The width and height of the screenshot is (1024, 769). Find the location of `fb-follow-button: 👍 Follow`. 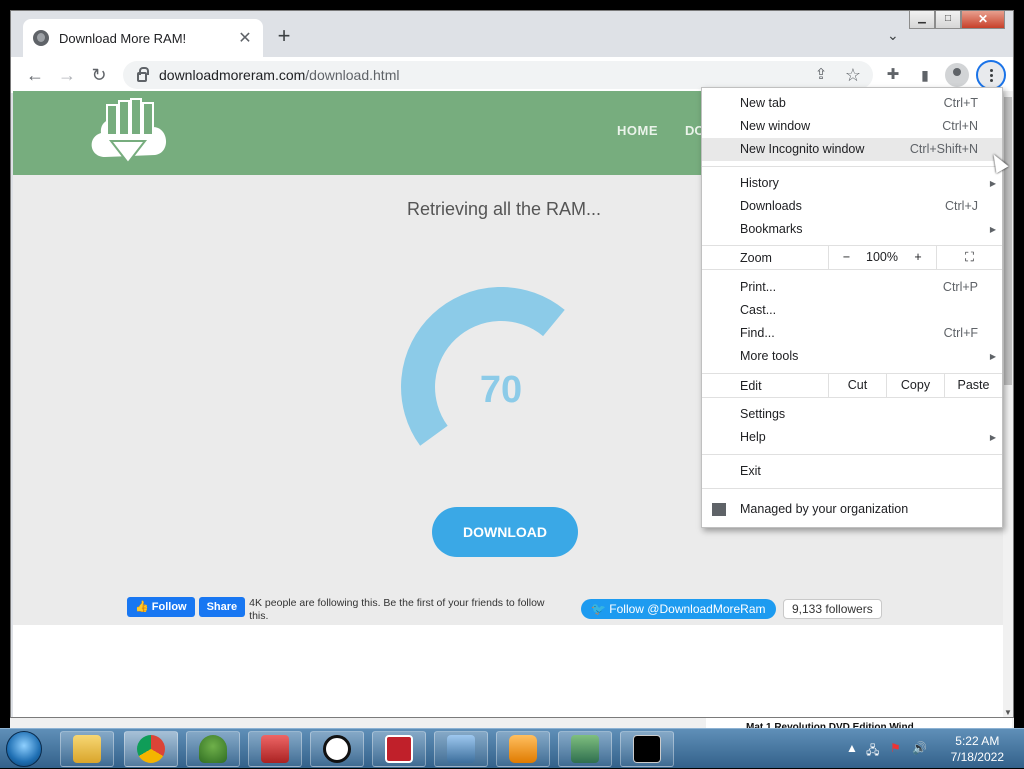

fb-follow-button: 👍 Follow is located at coordinates (161, 607).